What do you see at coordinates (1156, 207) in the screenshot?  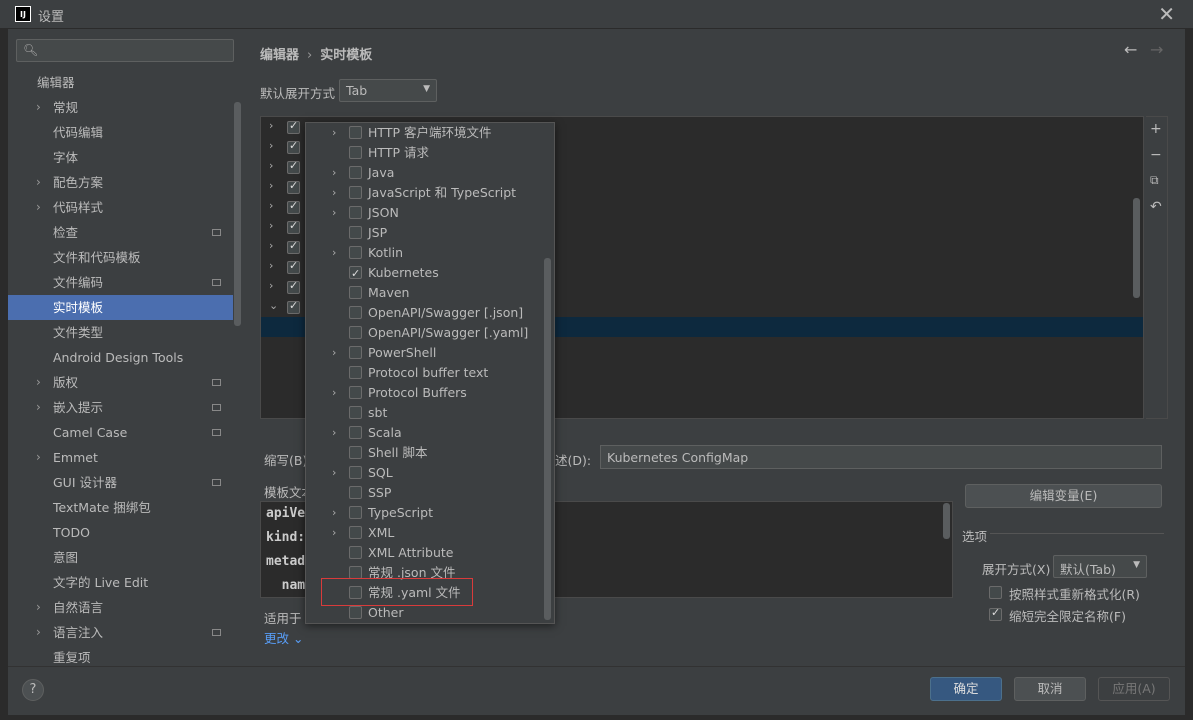 I see `revert-icon: ↶` at bounding box center [1156, 207].